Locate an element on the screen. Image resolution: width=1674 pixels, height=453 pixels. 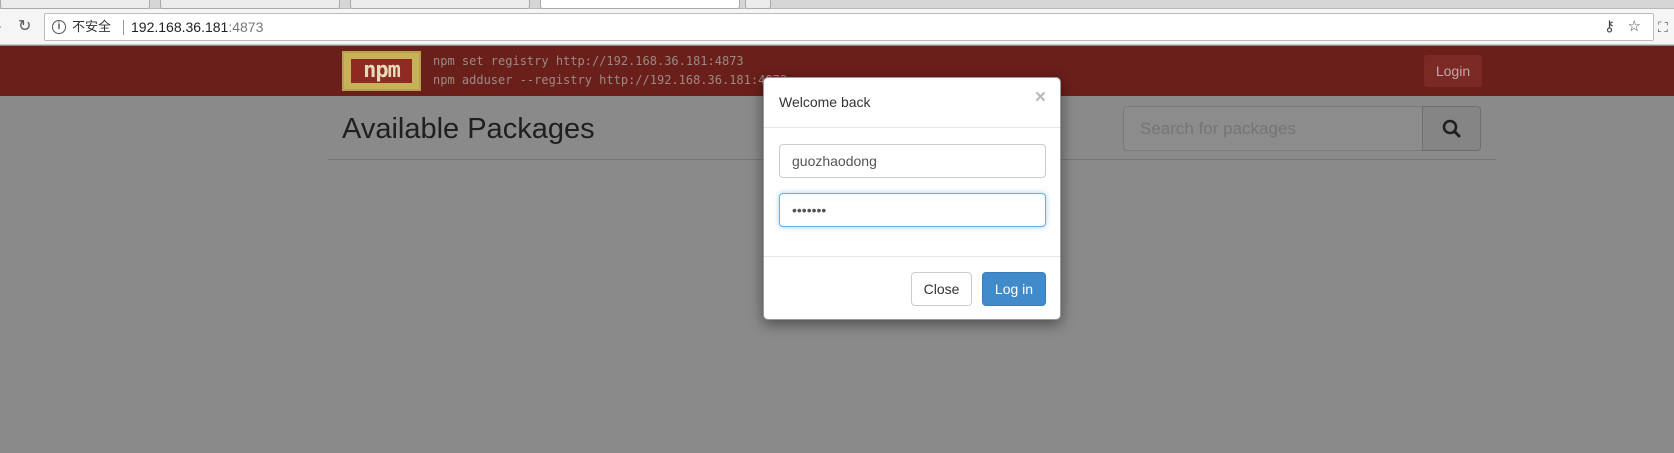
login-button: Log in is located at coordinates (1014, 289).